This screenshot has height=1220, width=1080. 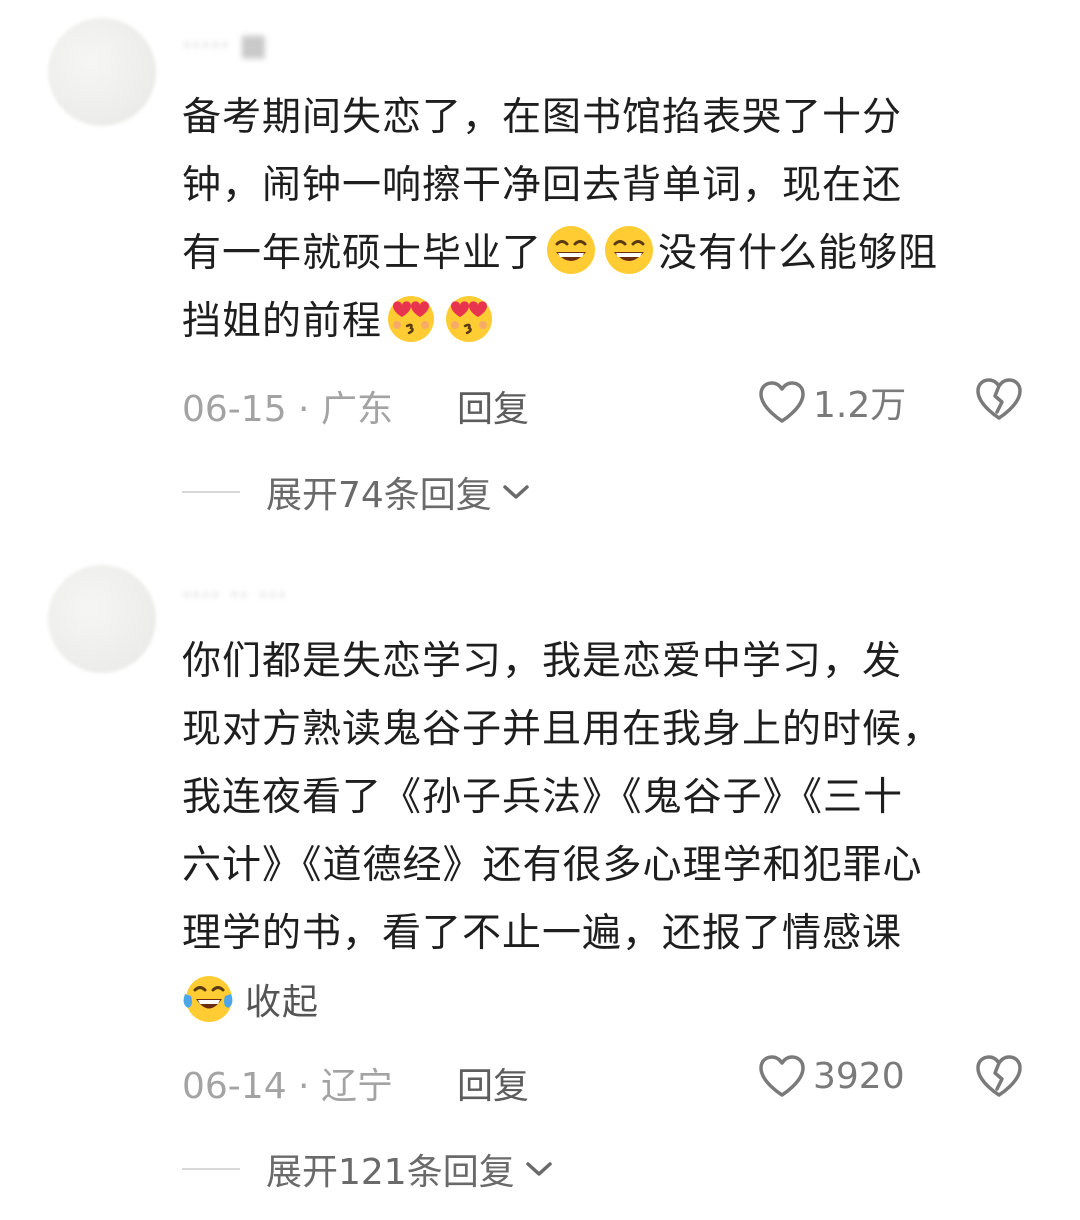 What do you see at coordinates (612, 405) in the screenshot?
I see `comment-meta: 06-15 · 广东 回复 1.2万` at bounding box center [612, 405].